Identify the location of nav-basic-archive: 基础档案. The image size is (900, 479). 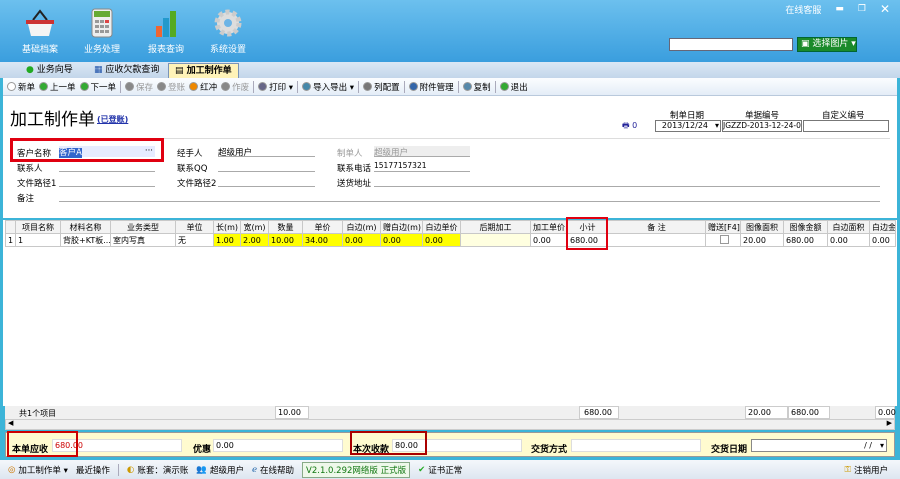
(40, 31).